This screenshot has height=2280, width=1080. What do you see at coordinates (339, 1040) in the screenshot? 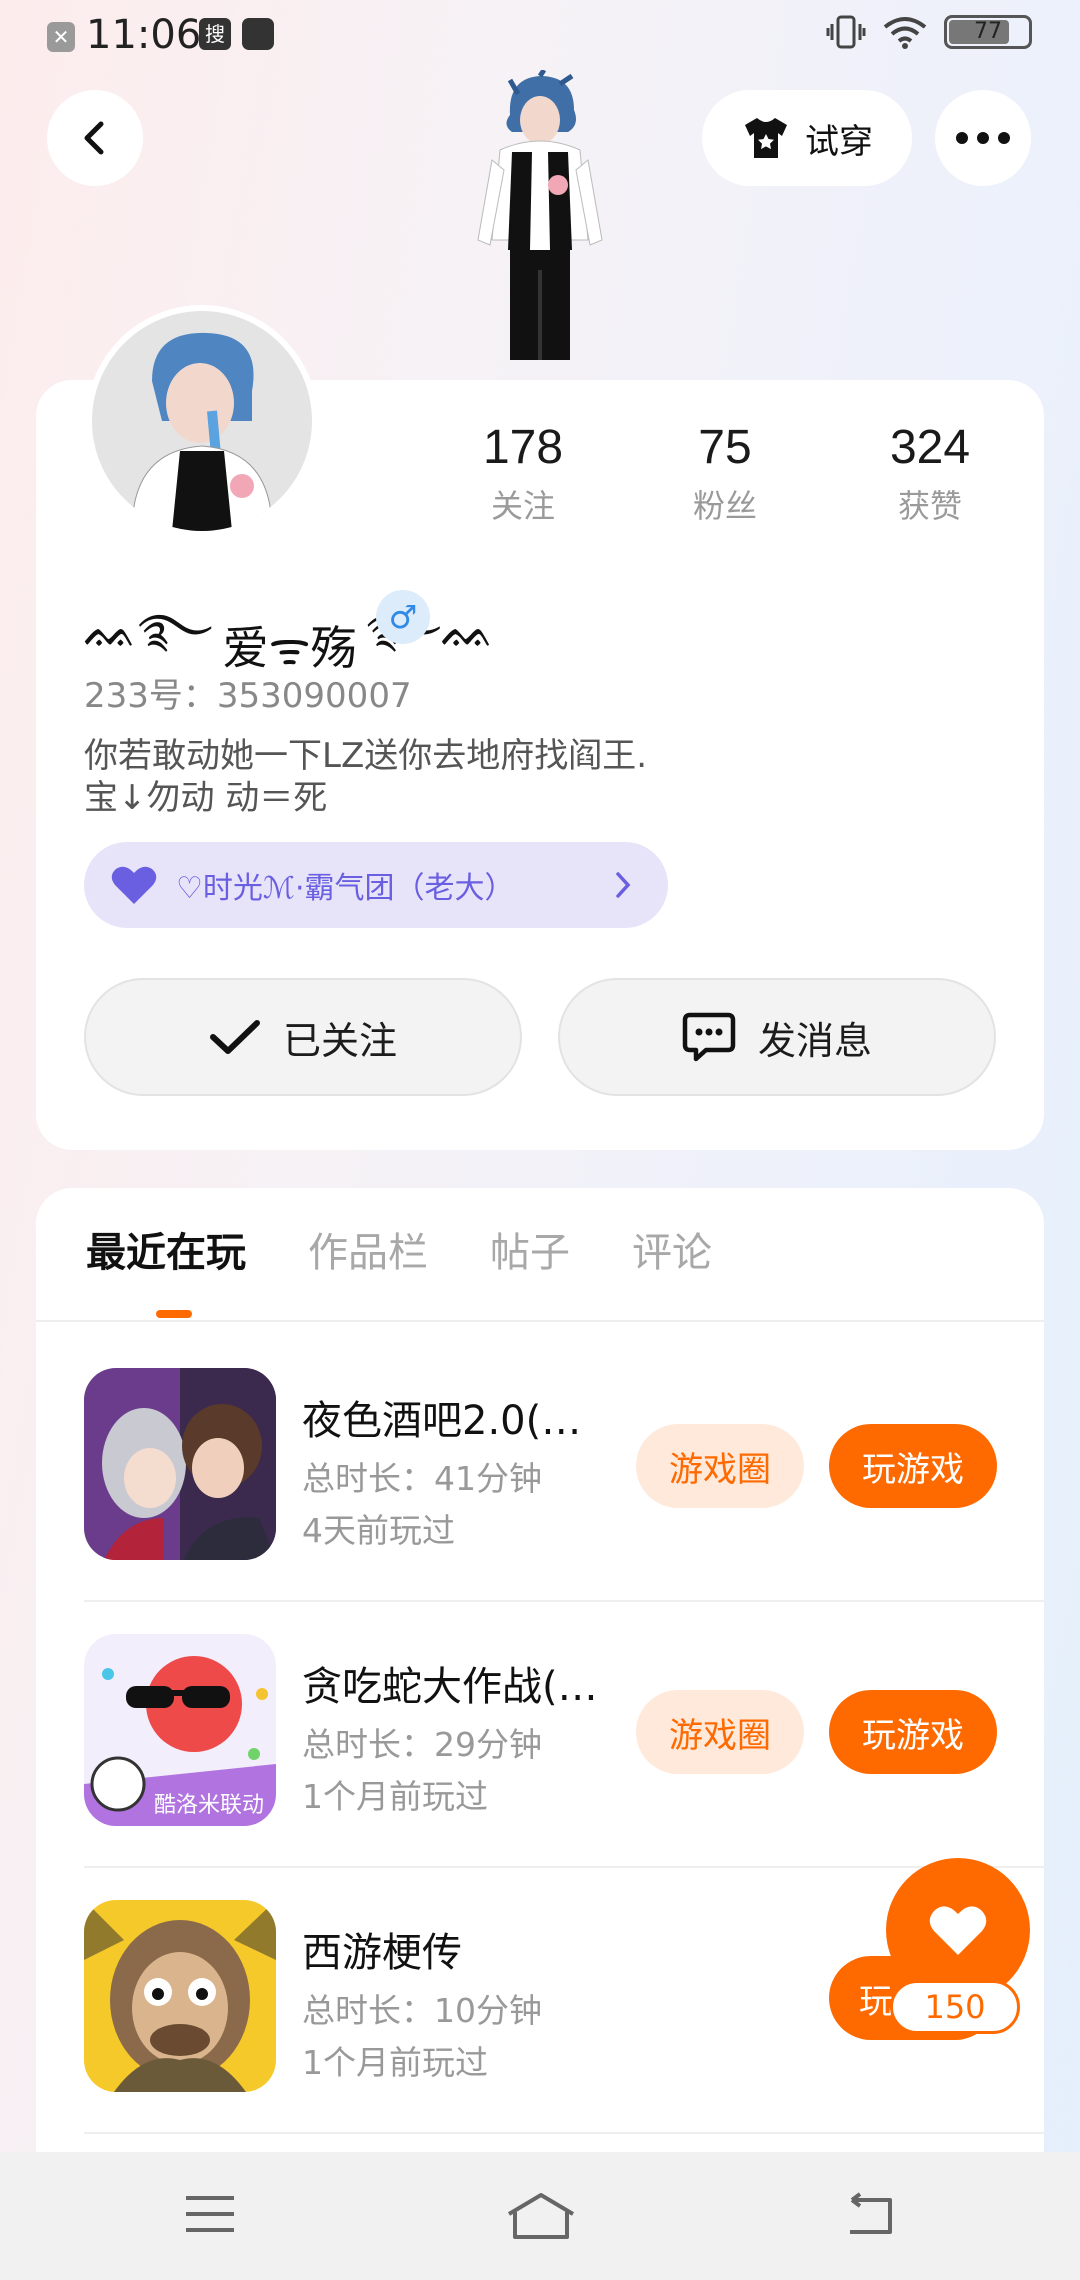
I see `following-button-label: 已关注` at bounding box center [339, 1040].